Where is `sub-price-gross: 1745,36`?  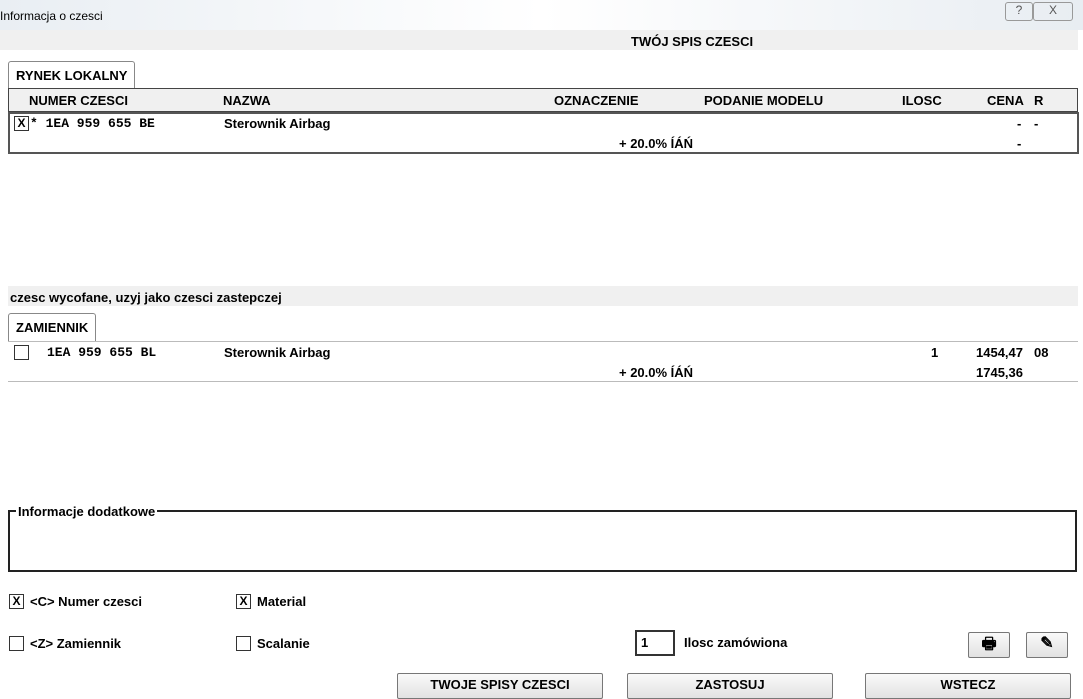 sub-price-gross: 1745,36 is located at coordinates (999, 372).